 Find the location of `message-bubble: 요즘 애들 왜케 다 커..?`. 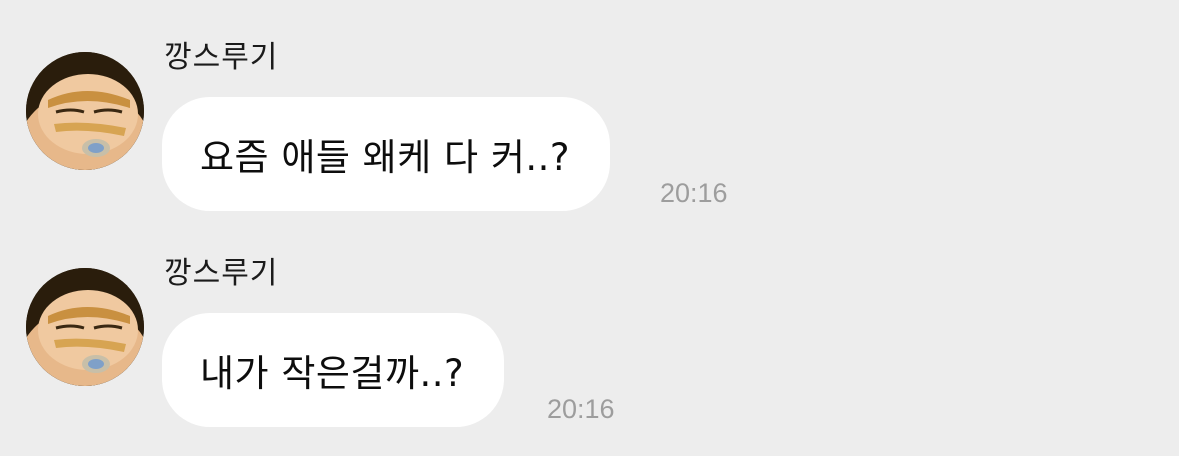

message-bubble: 요즘 애들 왜케 다 커..? is located at coordinates (386, 154).